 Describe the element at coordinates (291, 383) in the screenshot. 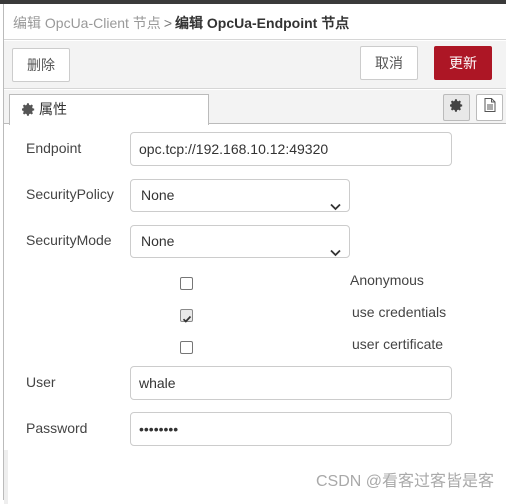

I see `user-input: whale` at that location.